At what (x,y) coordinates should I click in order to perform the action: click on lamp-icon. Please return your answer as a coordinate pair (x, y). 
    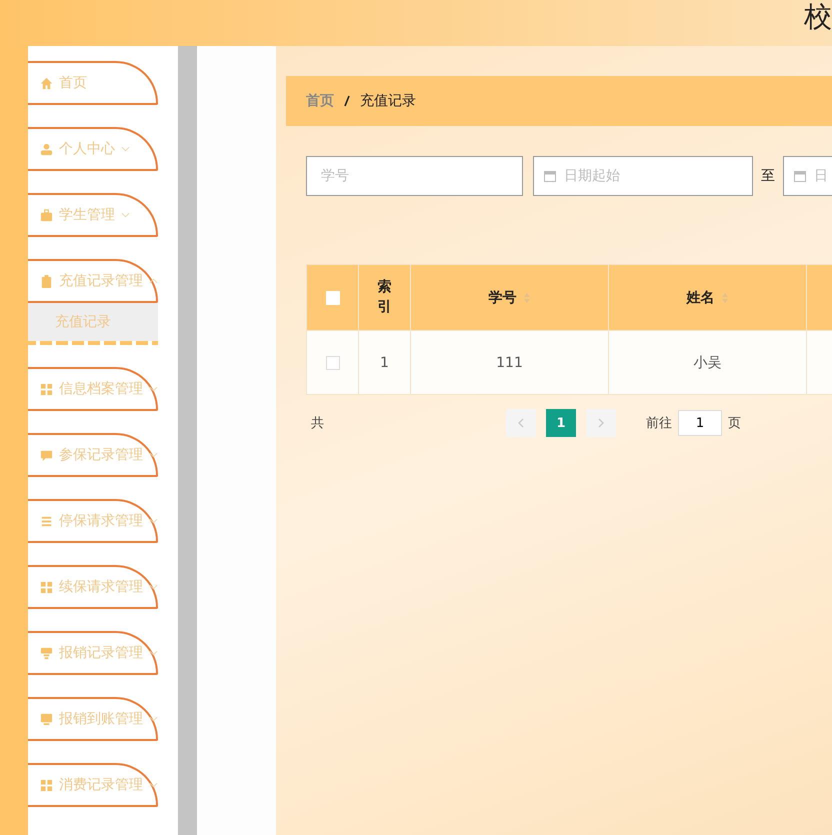
    Looking at the image, I should click on (46, 653).